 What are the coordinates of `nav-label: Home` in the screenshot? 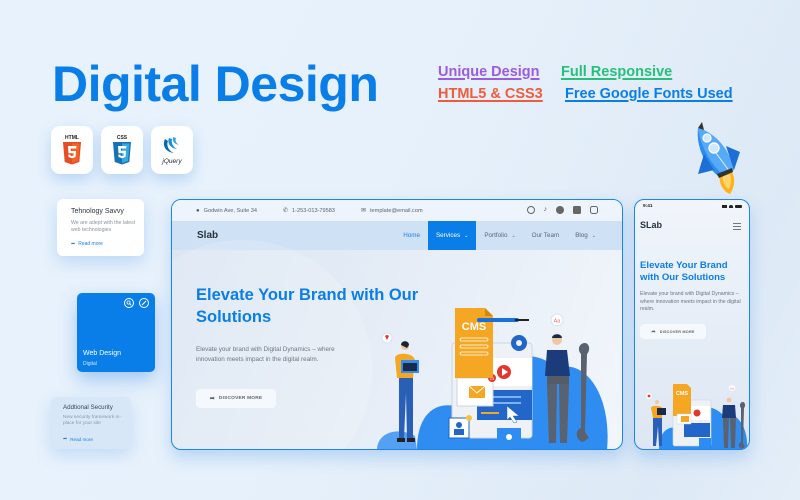 It's located at (411, 235).